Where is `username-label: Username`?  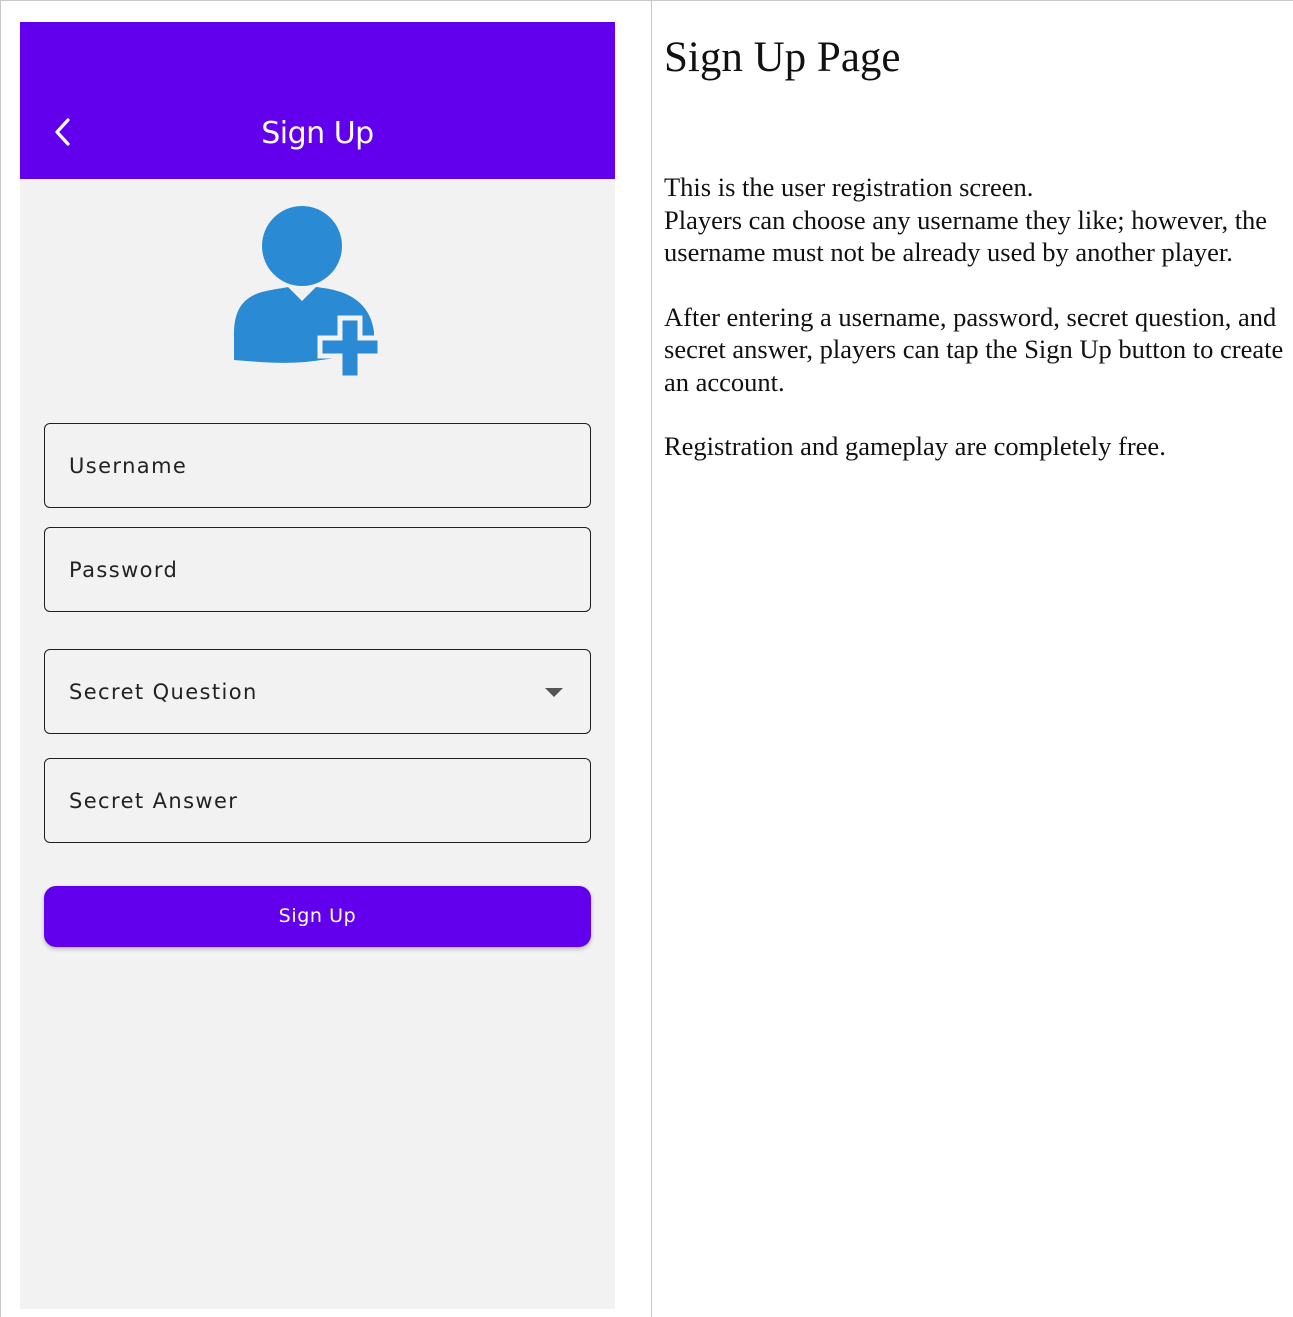 username-label: Username is located at coordinates (128, 465).